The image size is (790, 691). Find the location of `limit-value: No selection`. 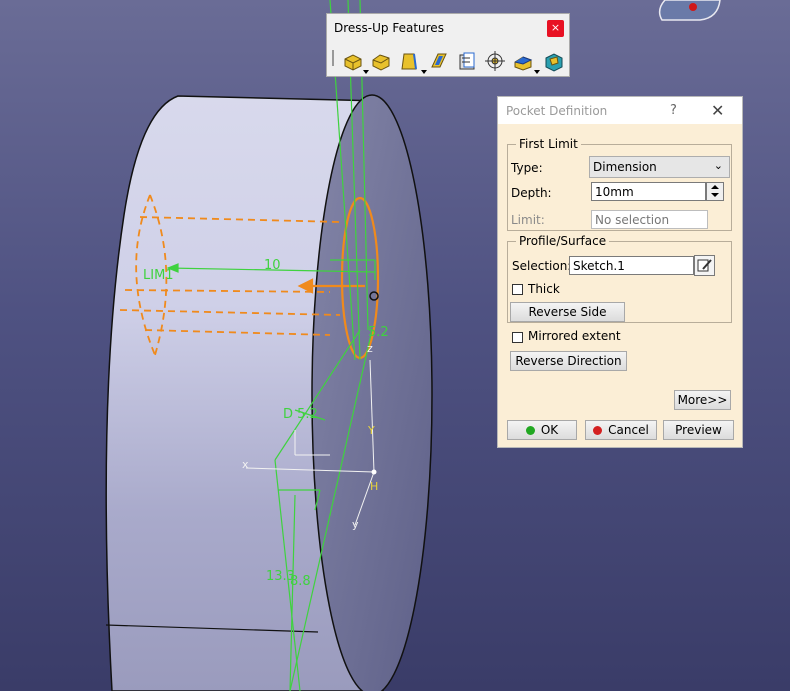

limit-value: No selection is located at coordinates (632, 220).